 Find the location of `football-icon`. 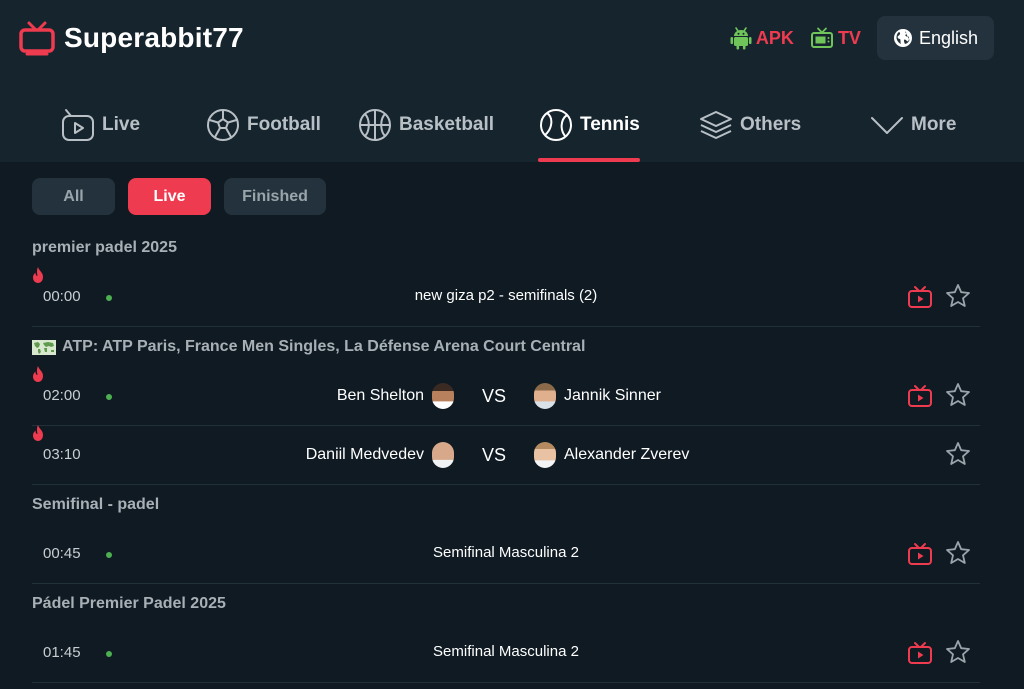

football-icon is located at coordinates (223, 125).